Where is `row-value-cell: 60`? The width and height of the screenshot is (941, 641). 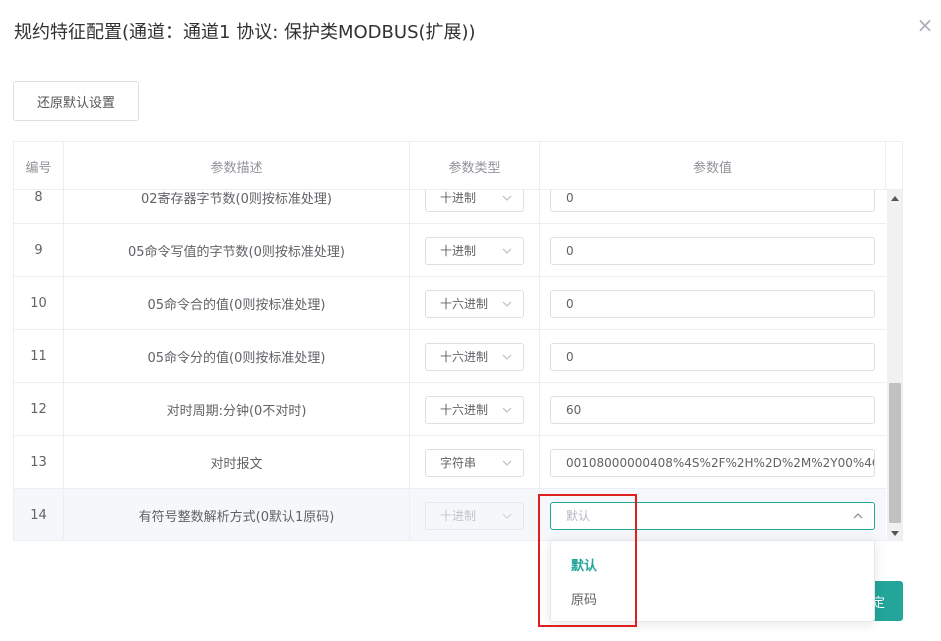
row-value-cell: 60 is located at coordinates (713, 409).